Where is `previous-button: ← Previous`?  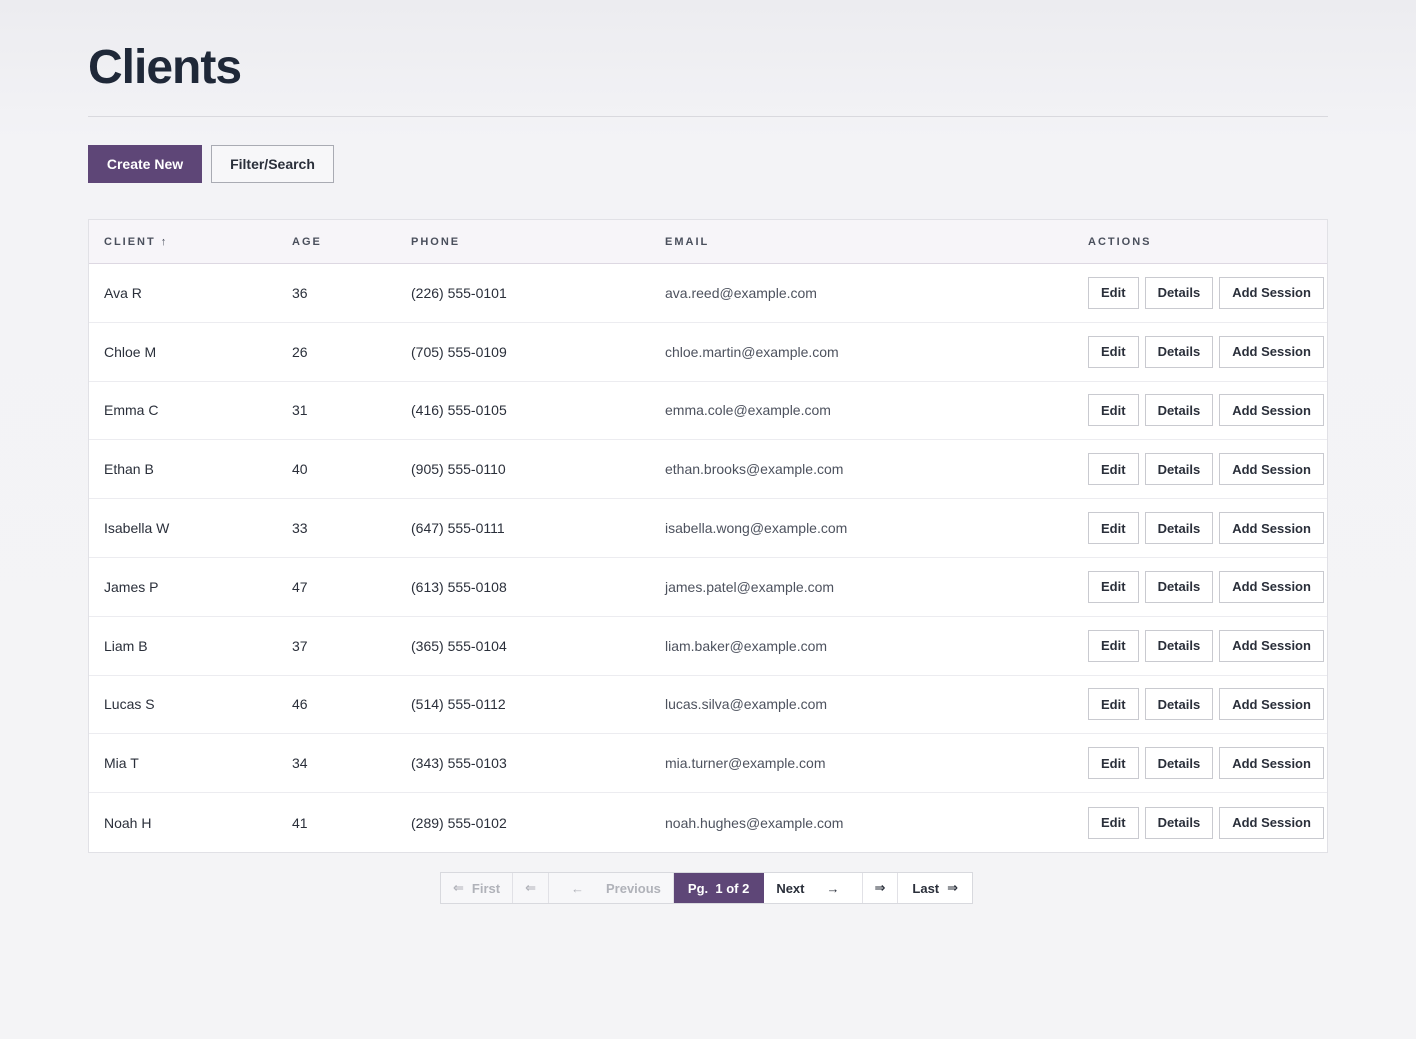
previous-button: ← Previous is located at coordinates (611, 888).